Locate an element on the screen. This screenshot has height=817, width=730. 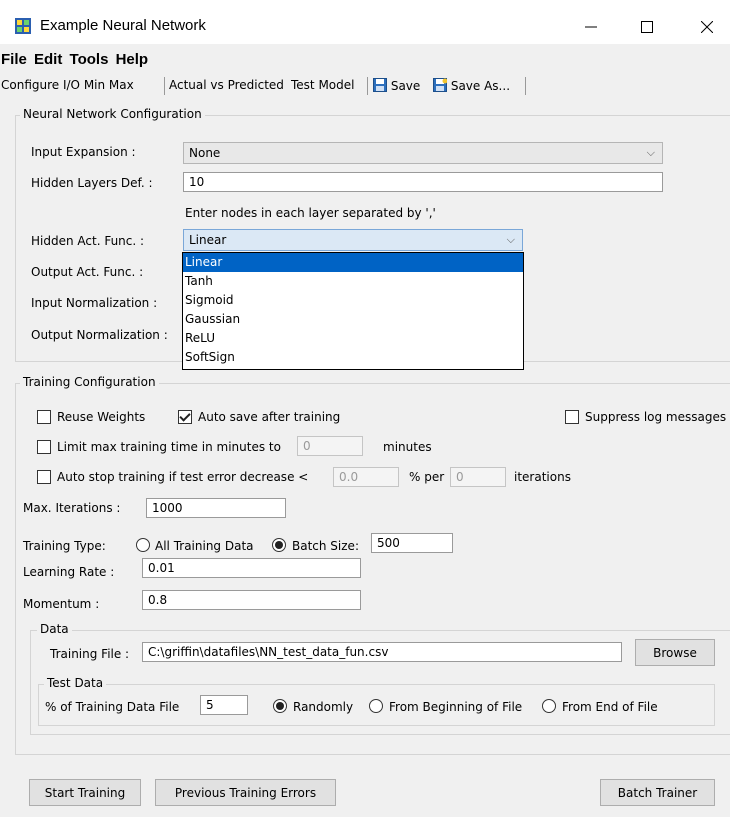
learning-rate-input: 0.01 is located at coordinates (251, 568).